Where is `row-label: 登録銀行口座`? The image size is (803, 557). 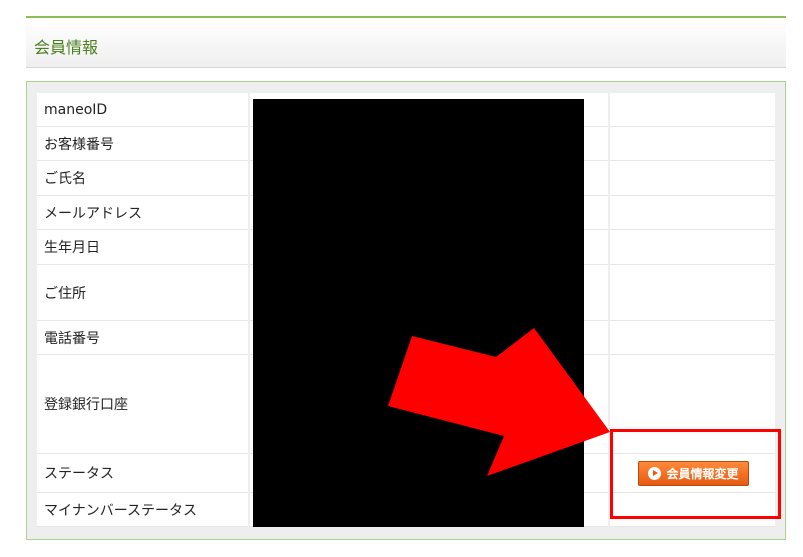
row-label: 登録銀行口座 is located at coordinates (142, 404).